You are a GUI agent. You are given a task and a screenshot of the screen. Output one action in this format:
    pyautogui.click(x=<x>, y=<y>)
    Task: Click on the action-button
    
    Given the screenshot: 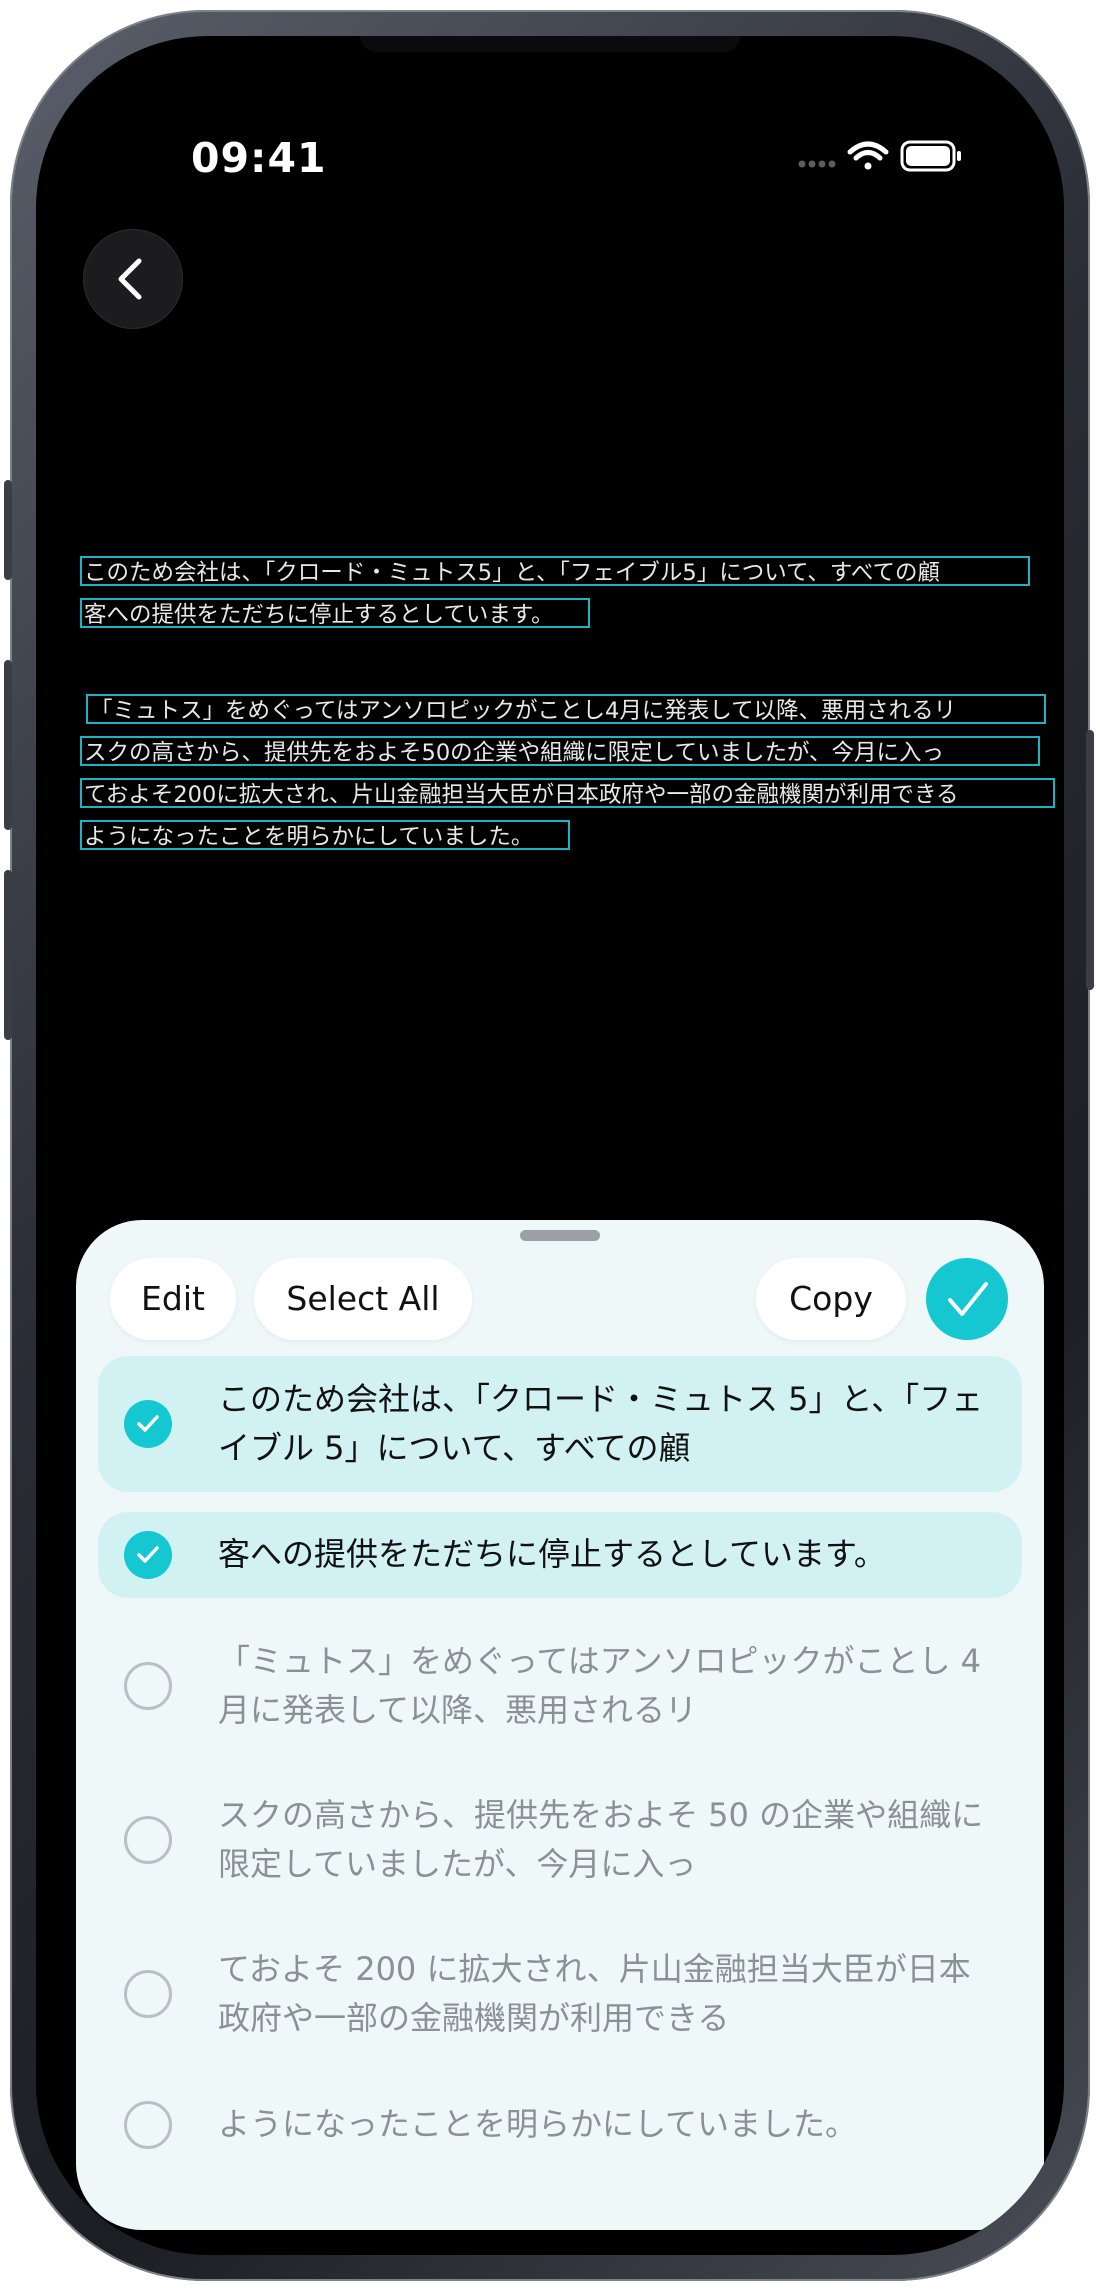 What is the action you would take?
    pyautogui.click(x=8, y=530)
    